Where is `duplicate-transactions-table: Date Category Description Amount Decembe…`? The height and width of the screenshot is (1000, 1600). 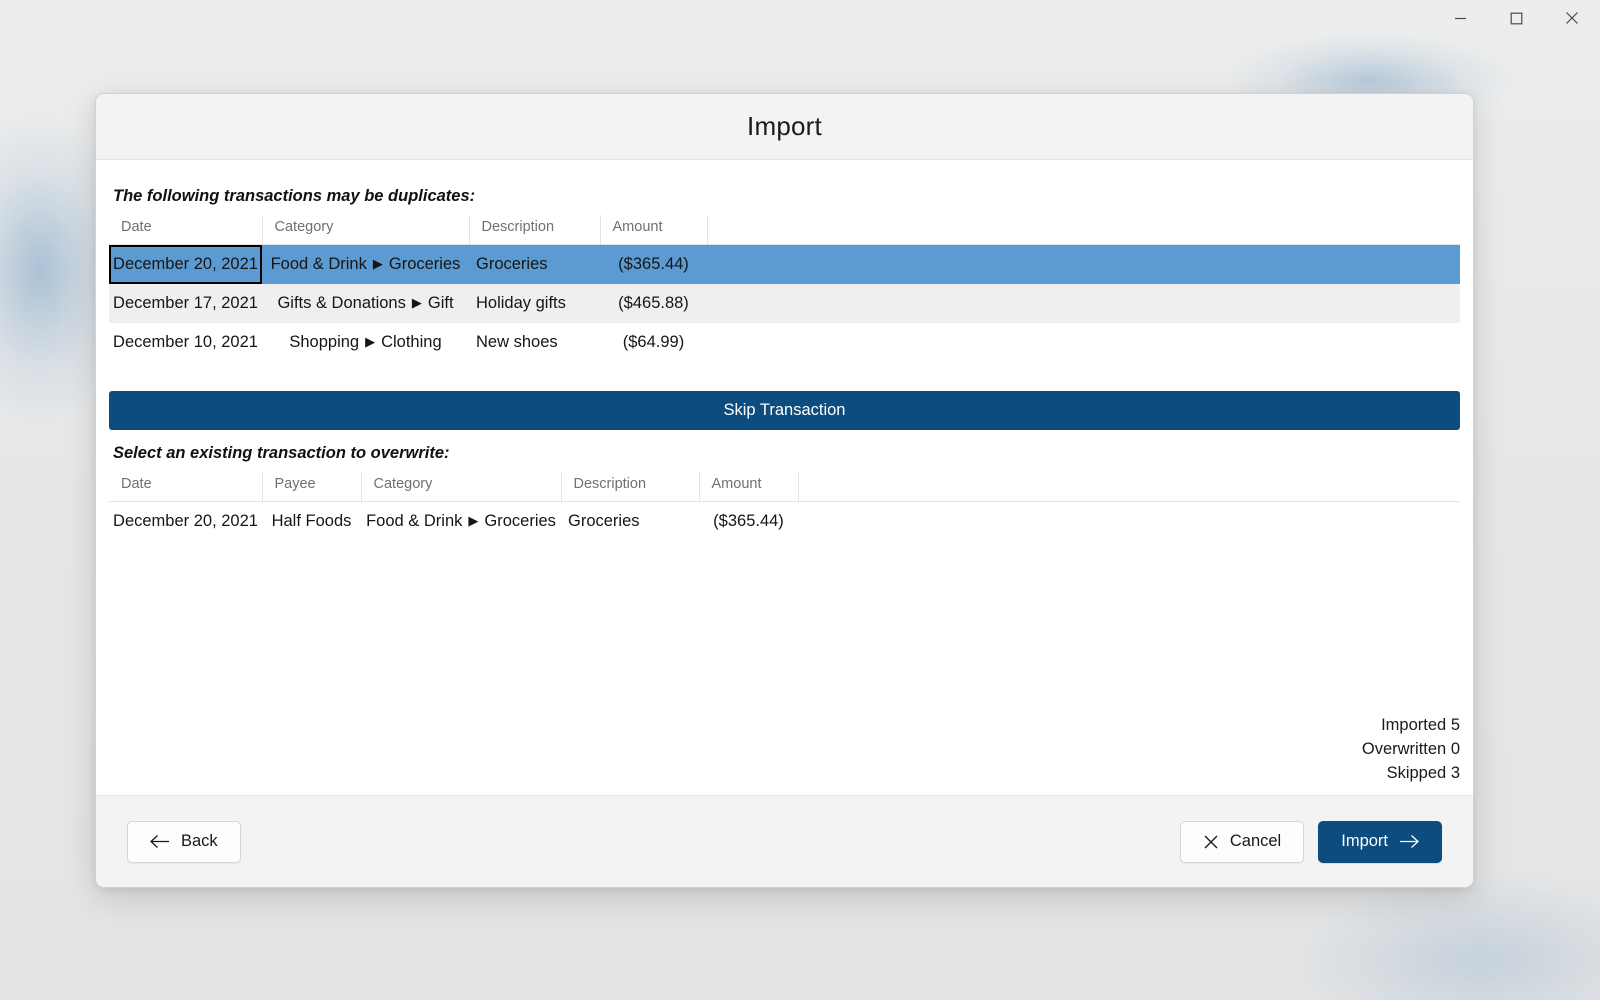 duplicate-transactions-table: Date Category Description Amount Decembe… is located at coordinates (784, 288).